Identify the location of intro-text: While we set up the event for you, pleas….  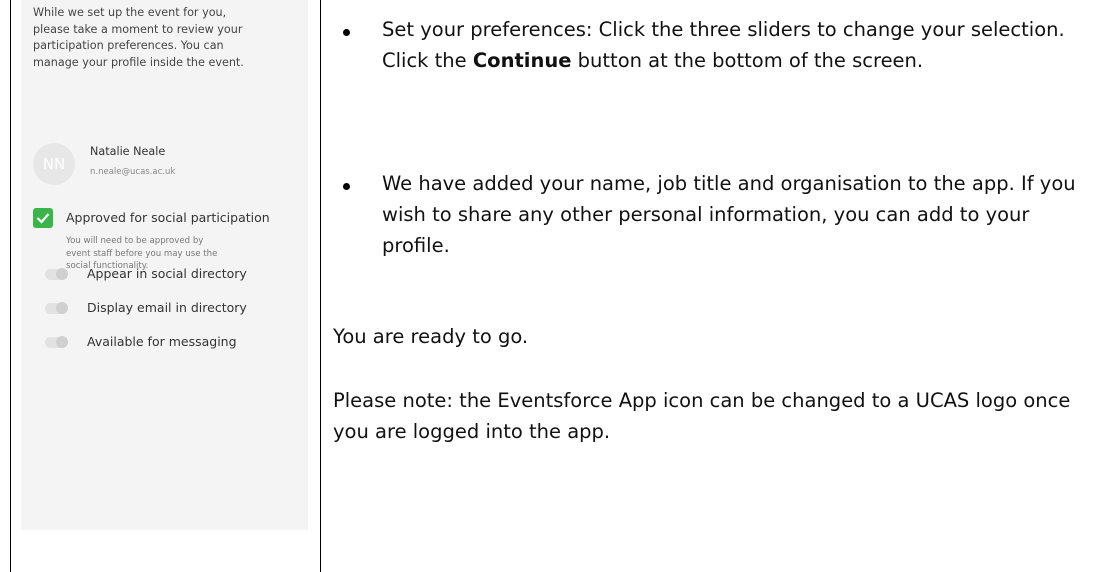
(138, 37).